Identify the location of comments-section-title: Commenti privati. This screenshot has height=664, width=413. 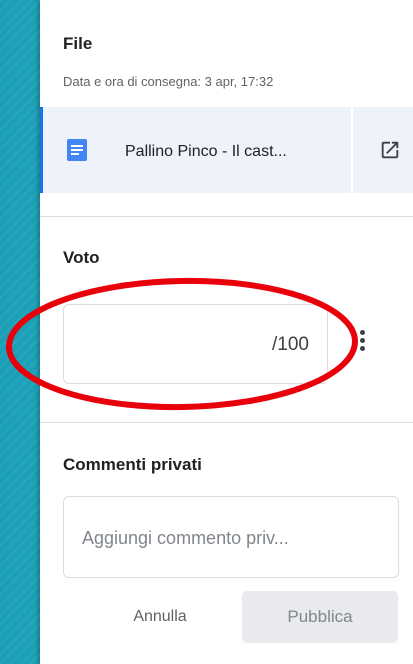
(132, 464).